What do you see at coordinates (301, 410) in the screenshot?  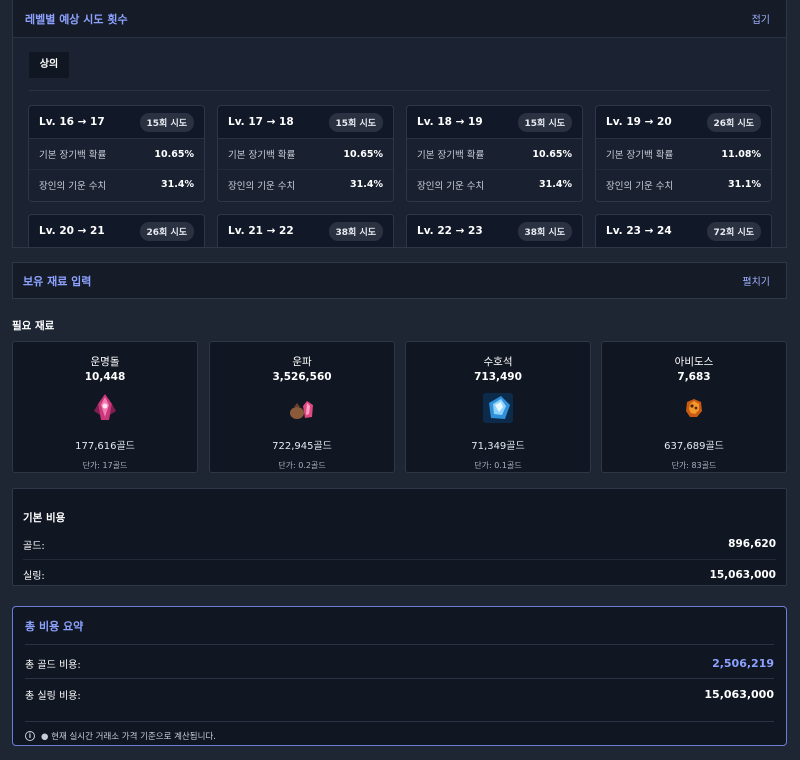 I see `destiny-shard-icon` at bounding box center [301, 410].